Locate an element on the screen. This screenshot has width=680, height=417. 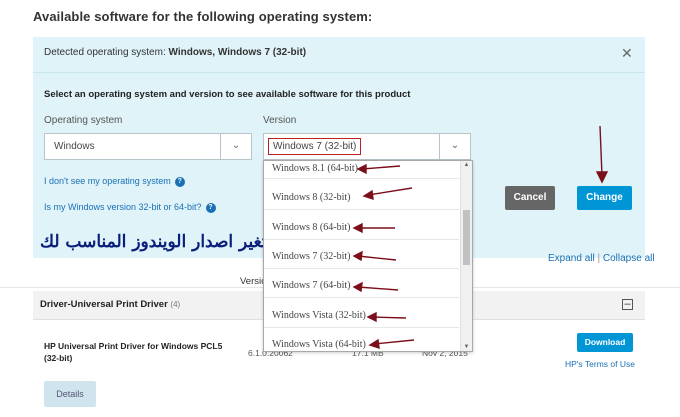
dropdown-option: Windows 8 (32-bit) is located at coordinates (311, 197).